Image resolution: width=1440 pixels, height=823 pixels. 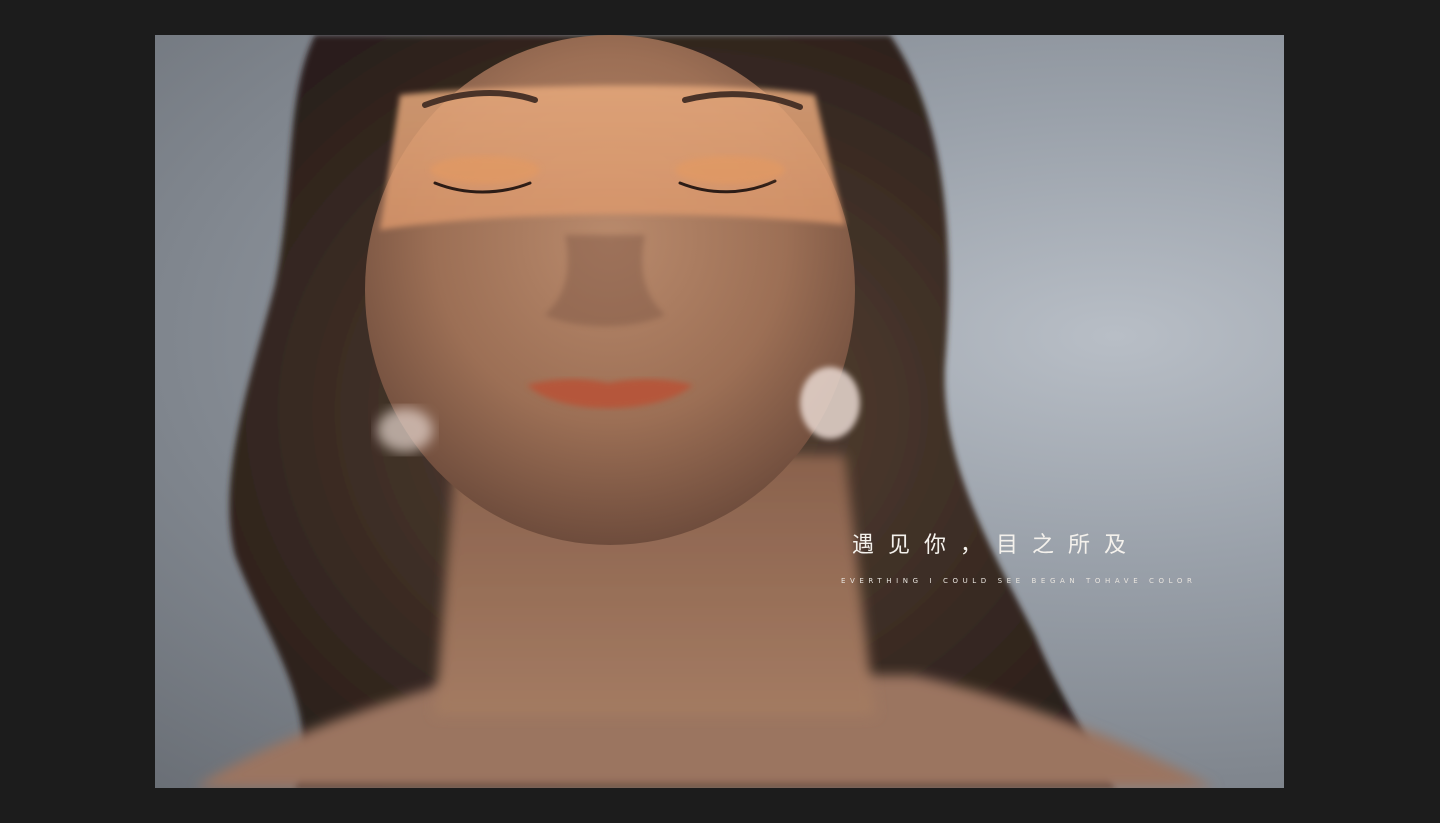 What do you see at coordinates (1019, 581) in the screenshot?
I see `caption-english: EVERTHING I COULD SEE BEGAN TOHAVE COLOR` at bounding box center [1019, 581].